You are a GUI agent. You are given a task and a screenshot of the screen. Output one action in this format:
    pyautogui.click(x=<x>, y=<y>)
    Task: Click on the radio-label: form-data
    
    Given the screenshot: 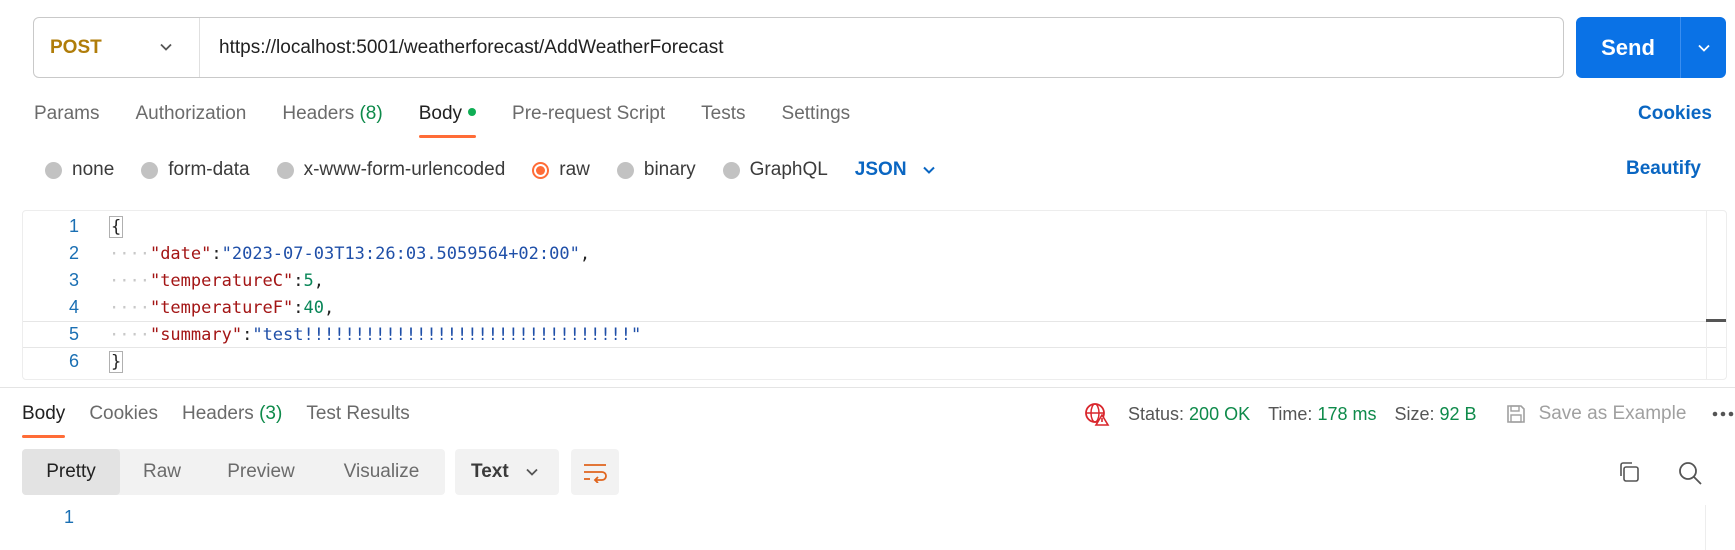 What is the action you would take?
    pyautogui.click(x=209, y=169)
    